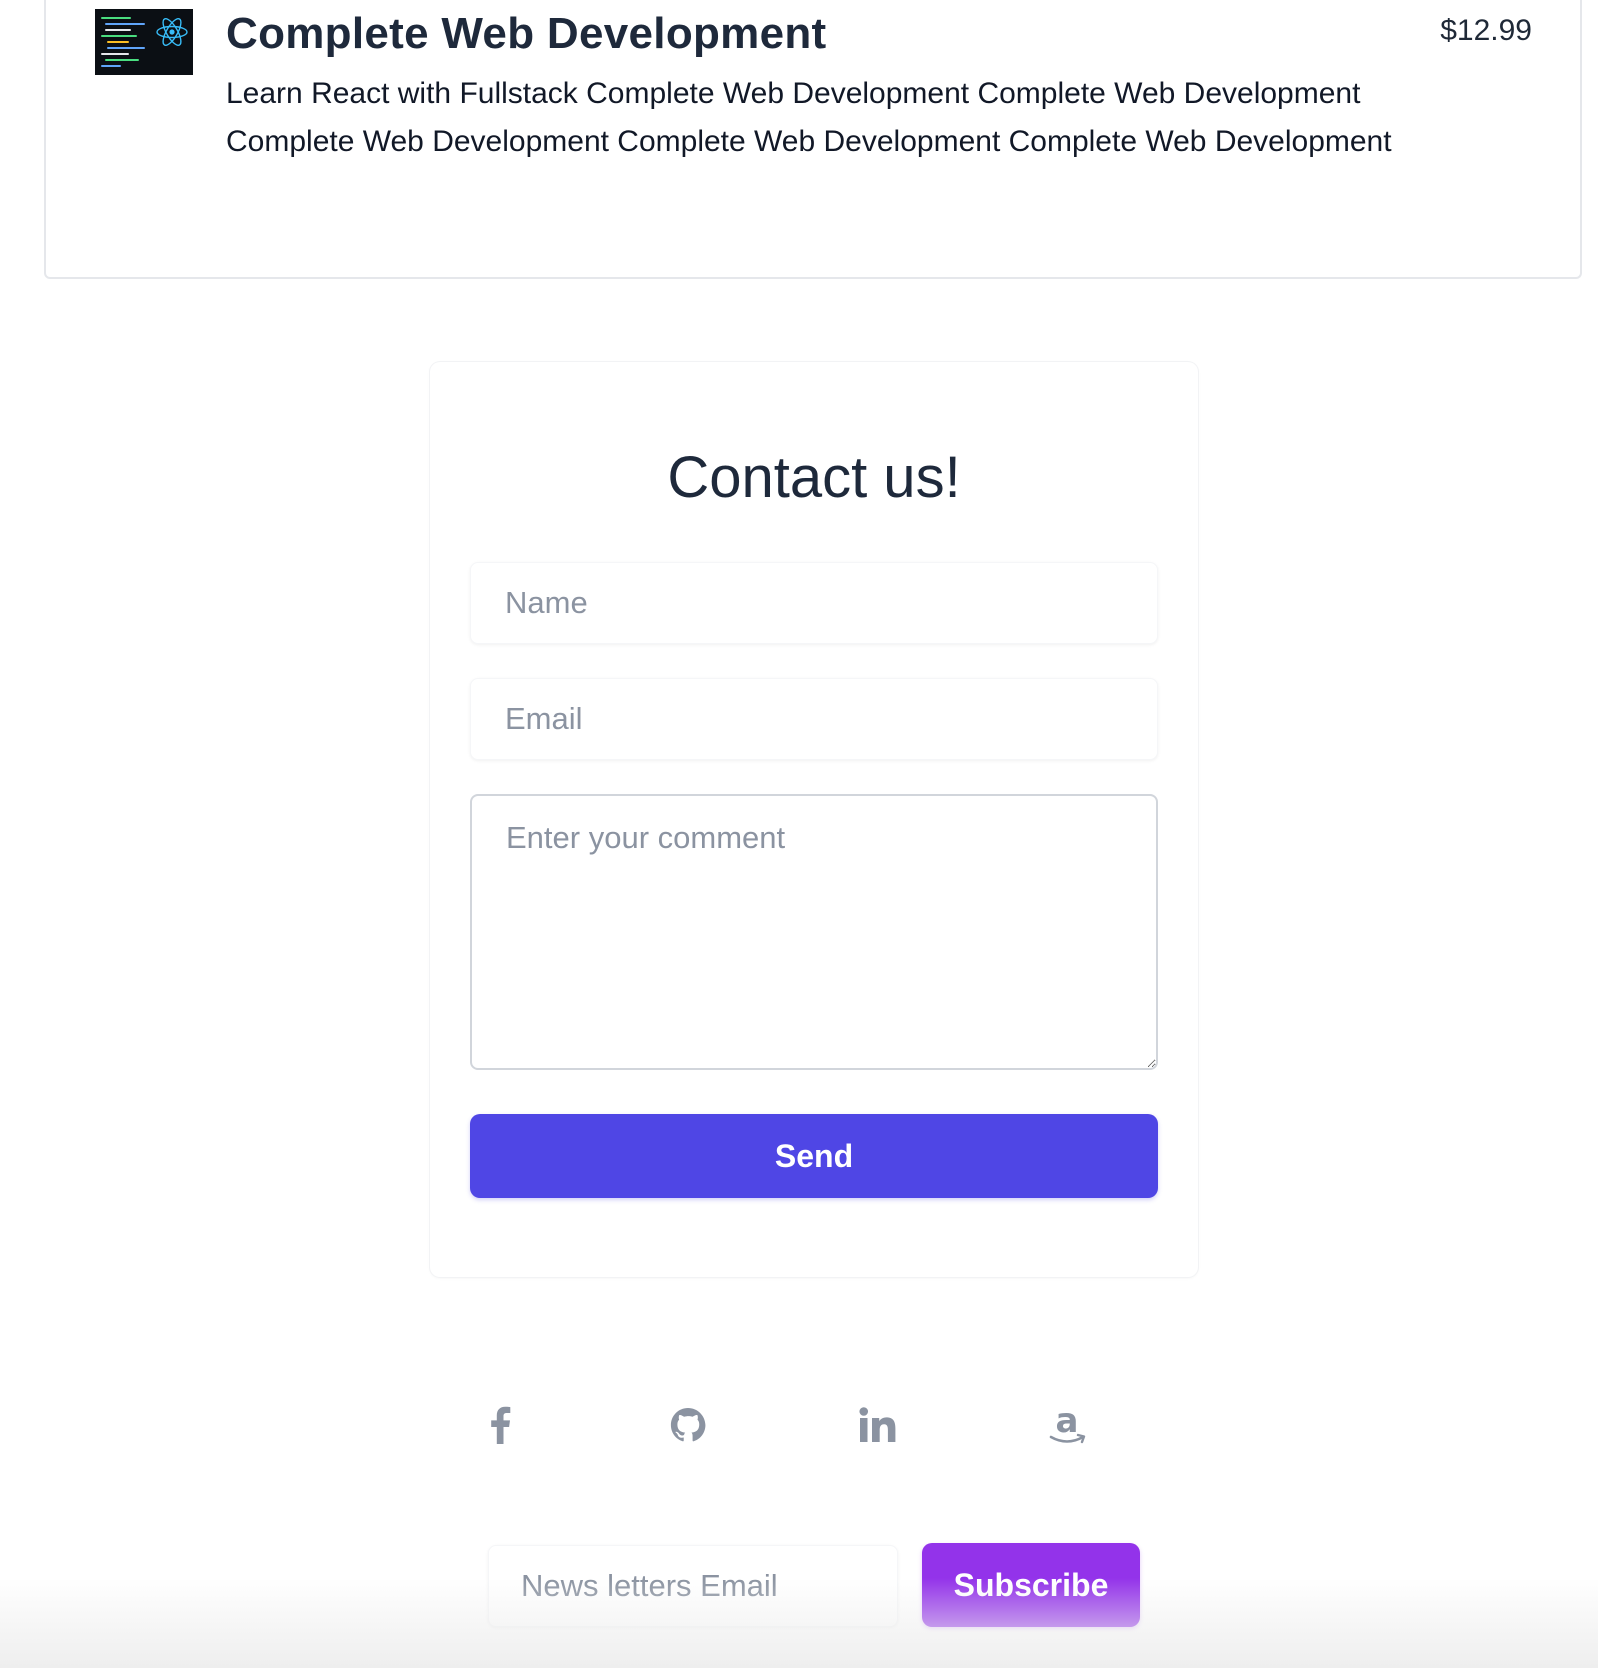 This screenshot has height=1668, width=1598. I want to click on course-thumbnail, so click(144, 42).